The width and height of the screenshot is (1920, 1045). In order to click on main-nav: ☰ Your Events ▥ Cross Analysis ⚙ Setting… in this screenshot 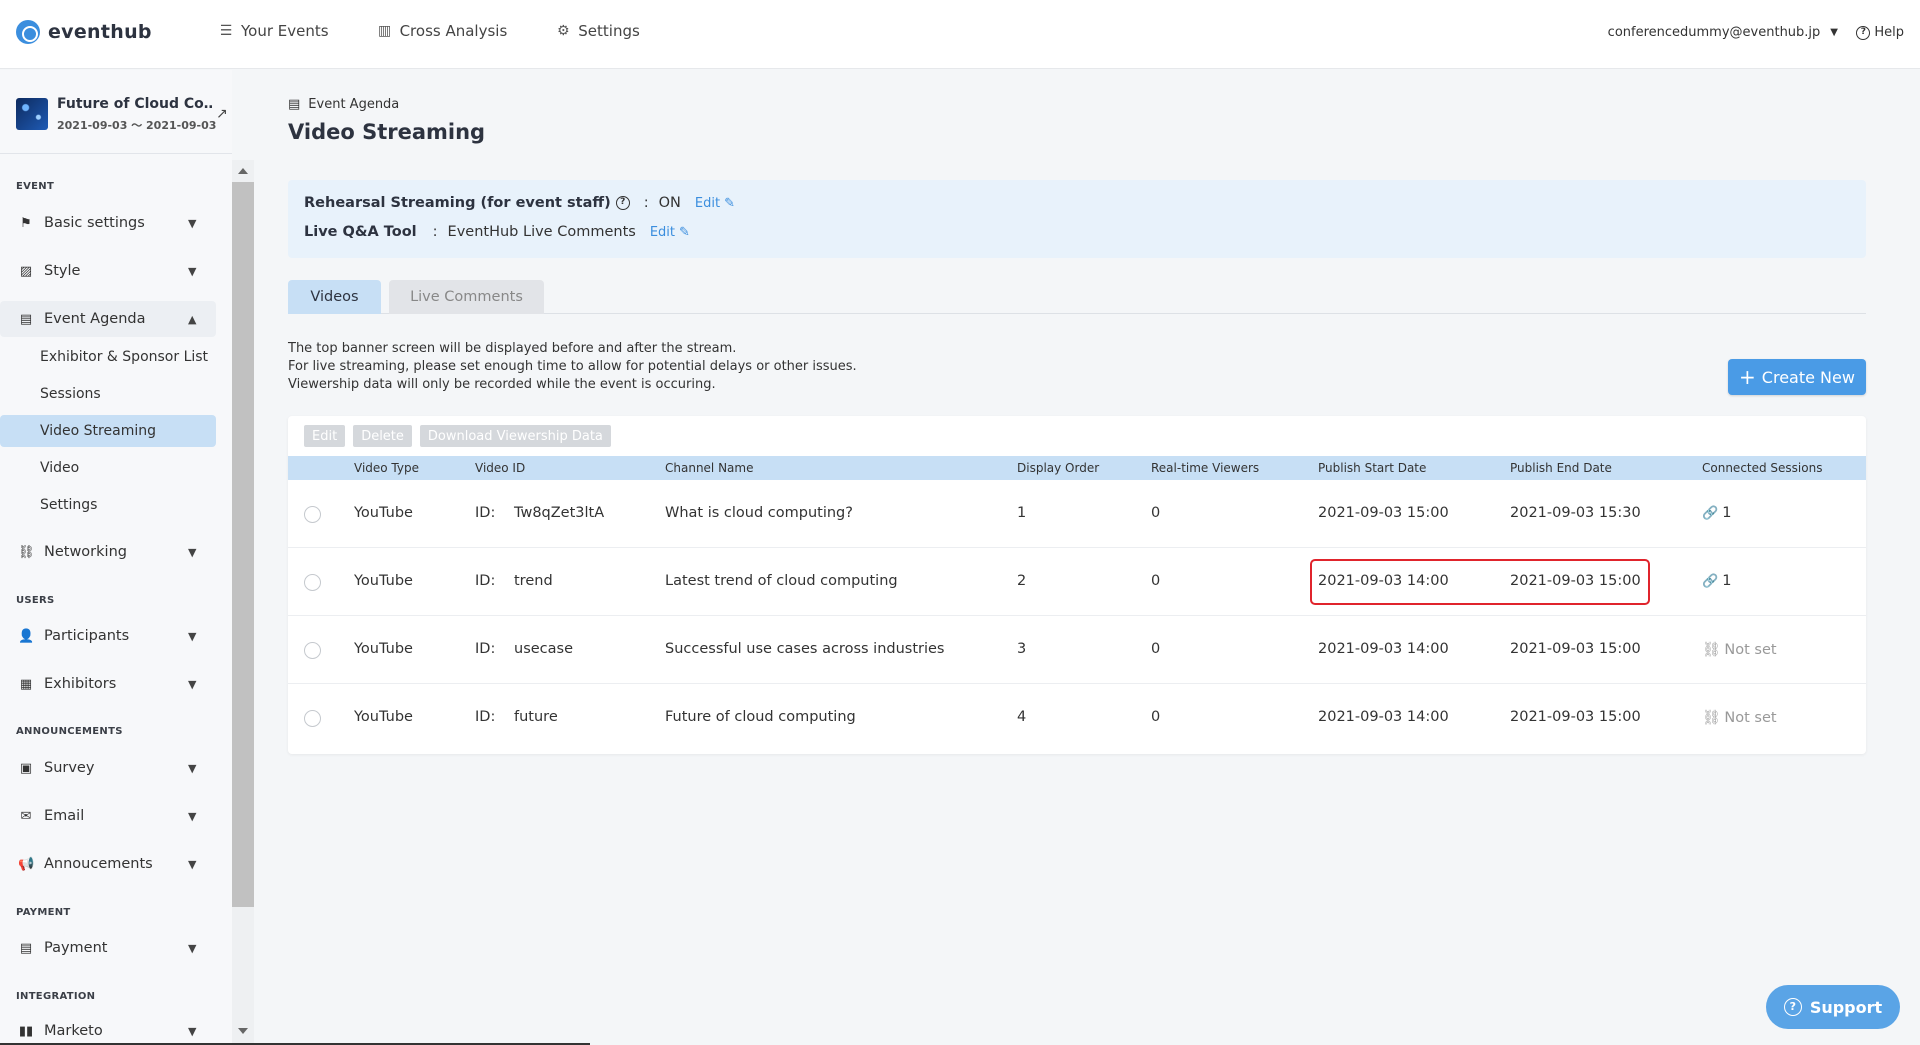, I will do `click(429, 31)`.